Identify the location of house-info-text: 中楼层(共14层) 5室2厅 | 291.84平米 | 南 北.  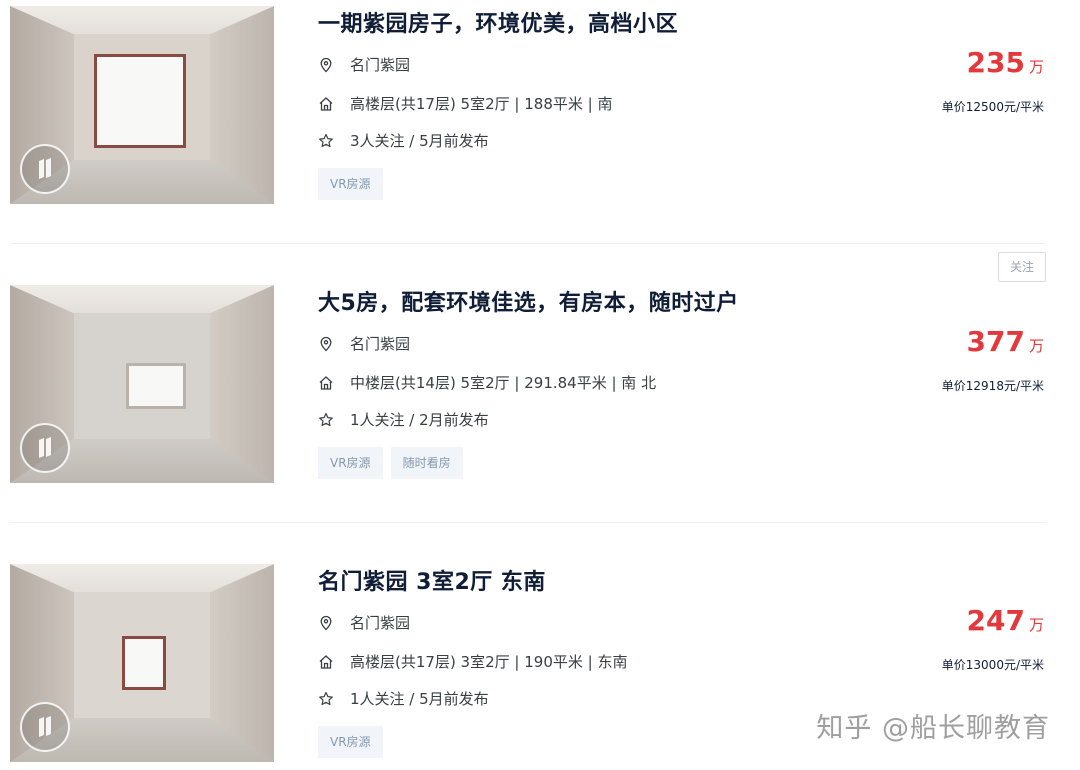
(503, 383).